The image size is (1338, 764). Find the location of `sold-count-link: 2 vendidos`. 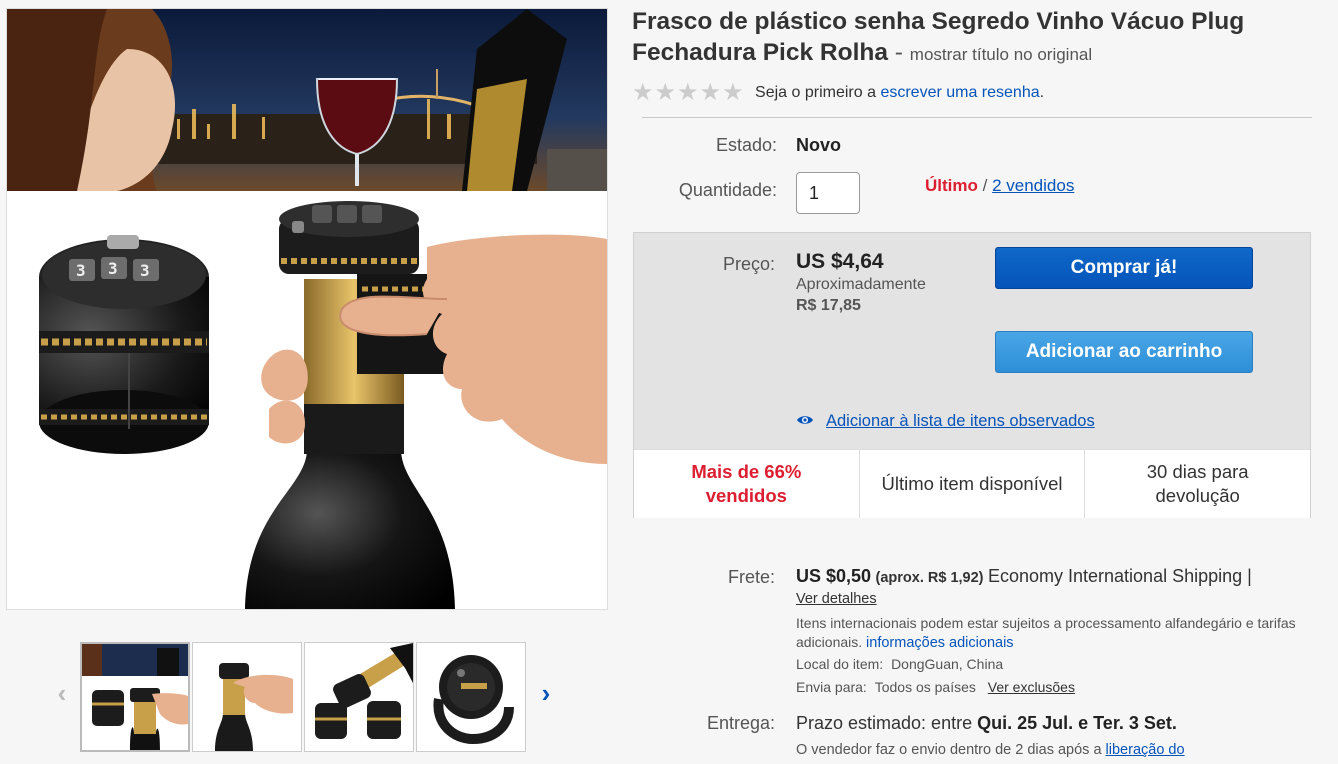

sold-count-link: 2 vendidos is located at coordinates (1033, 185).